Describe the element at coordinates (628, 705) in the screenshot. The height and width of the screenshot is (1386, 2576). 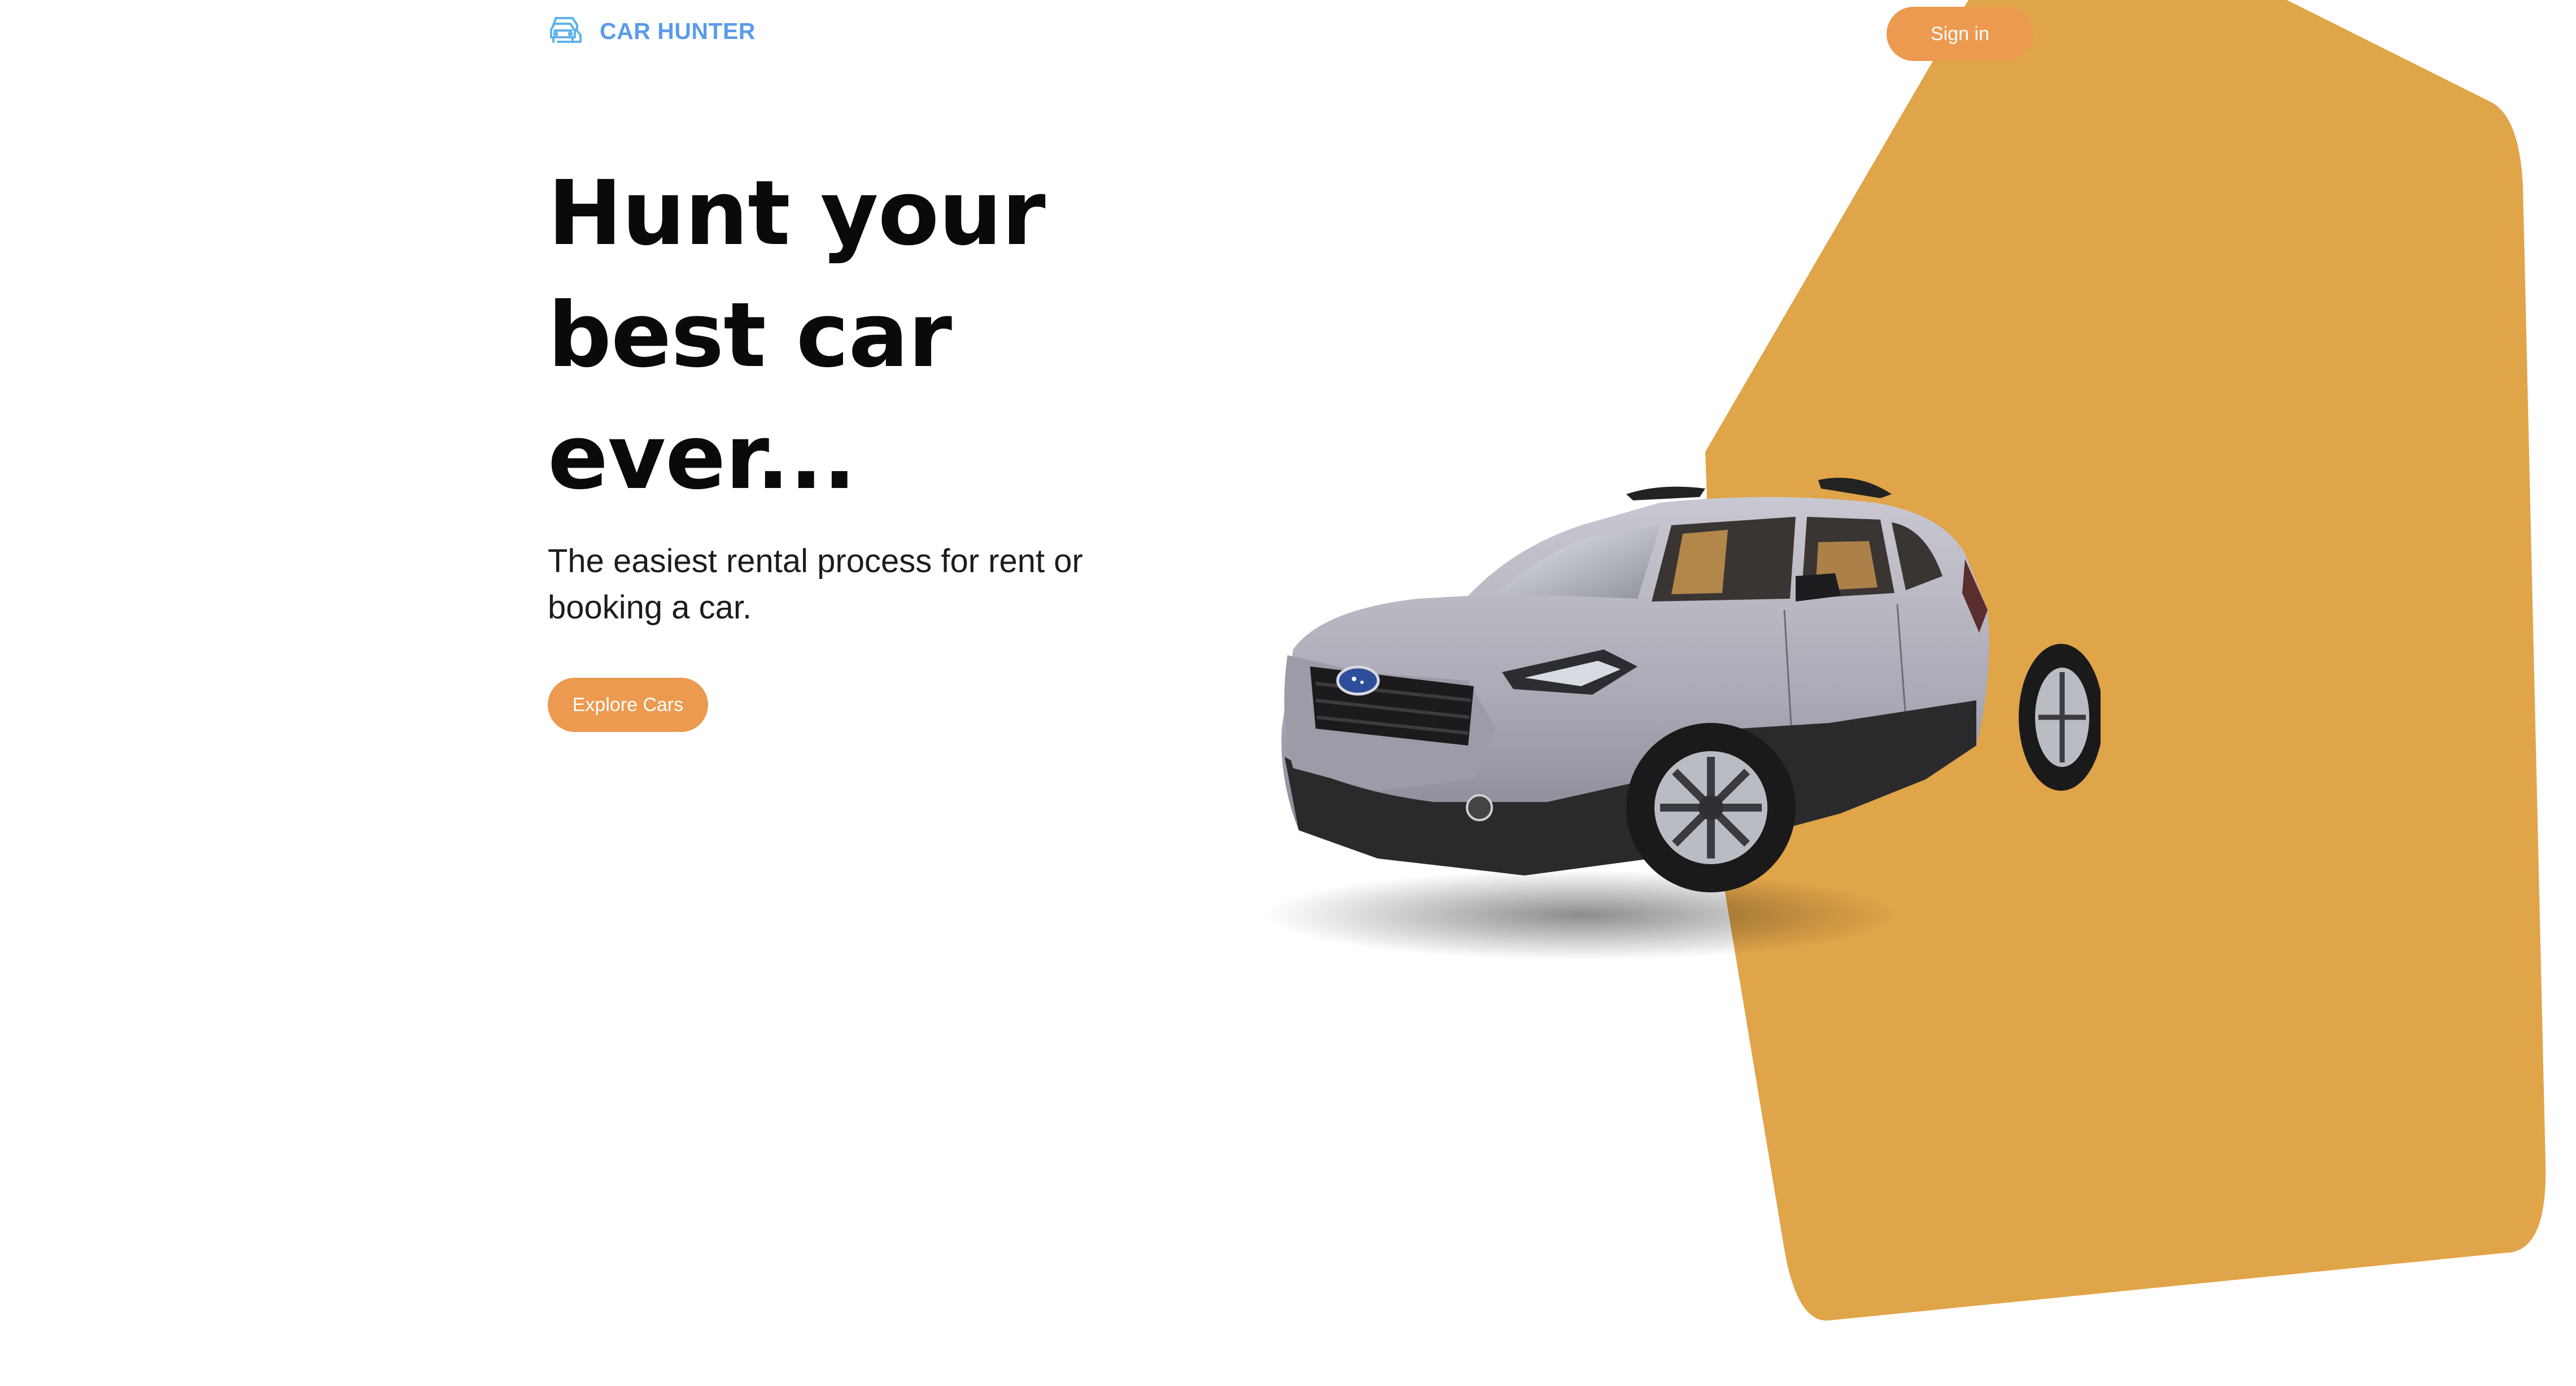
I see `explore-cars-button: Explore Cars` at that location.